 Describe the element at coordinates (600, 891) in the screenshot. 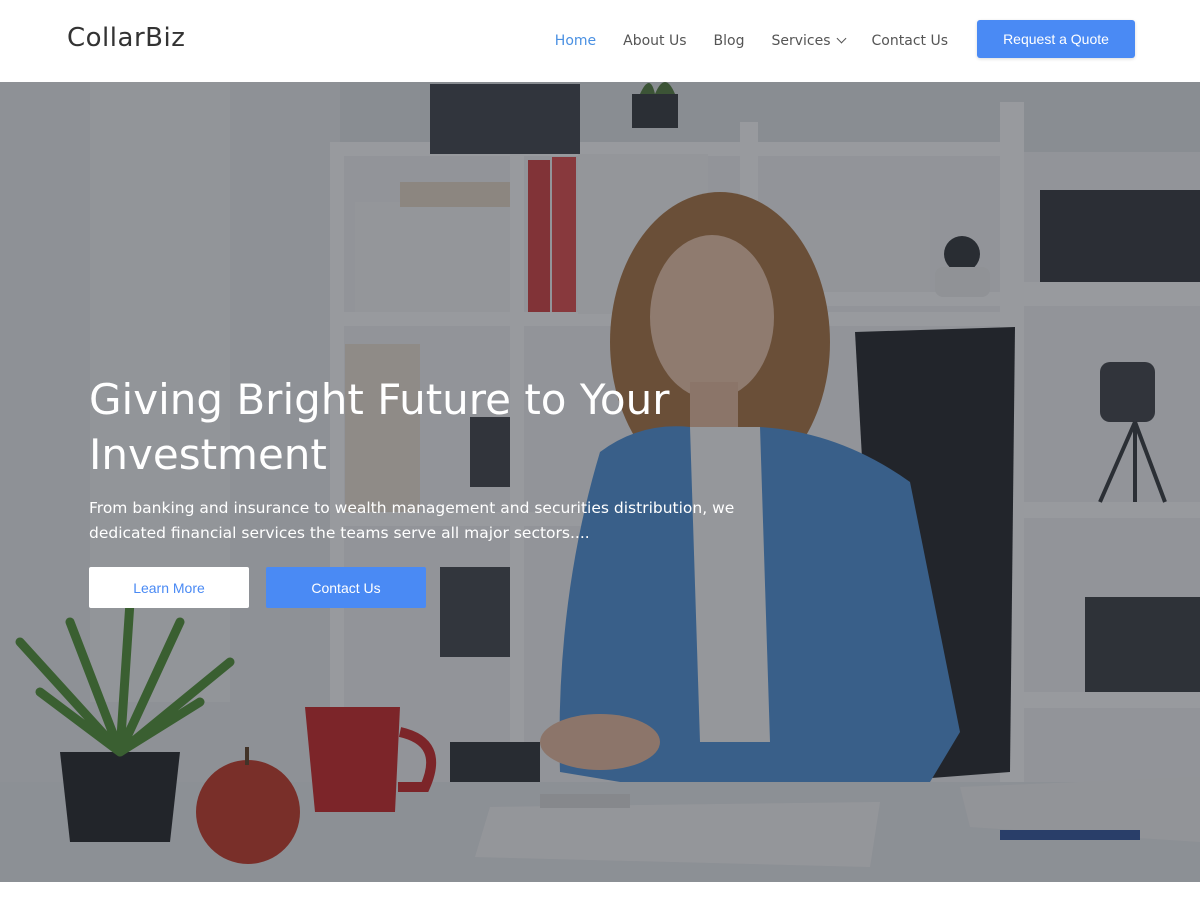

I see `page-bottom-strip` at that location.